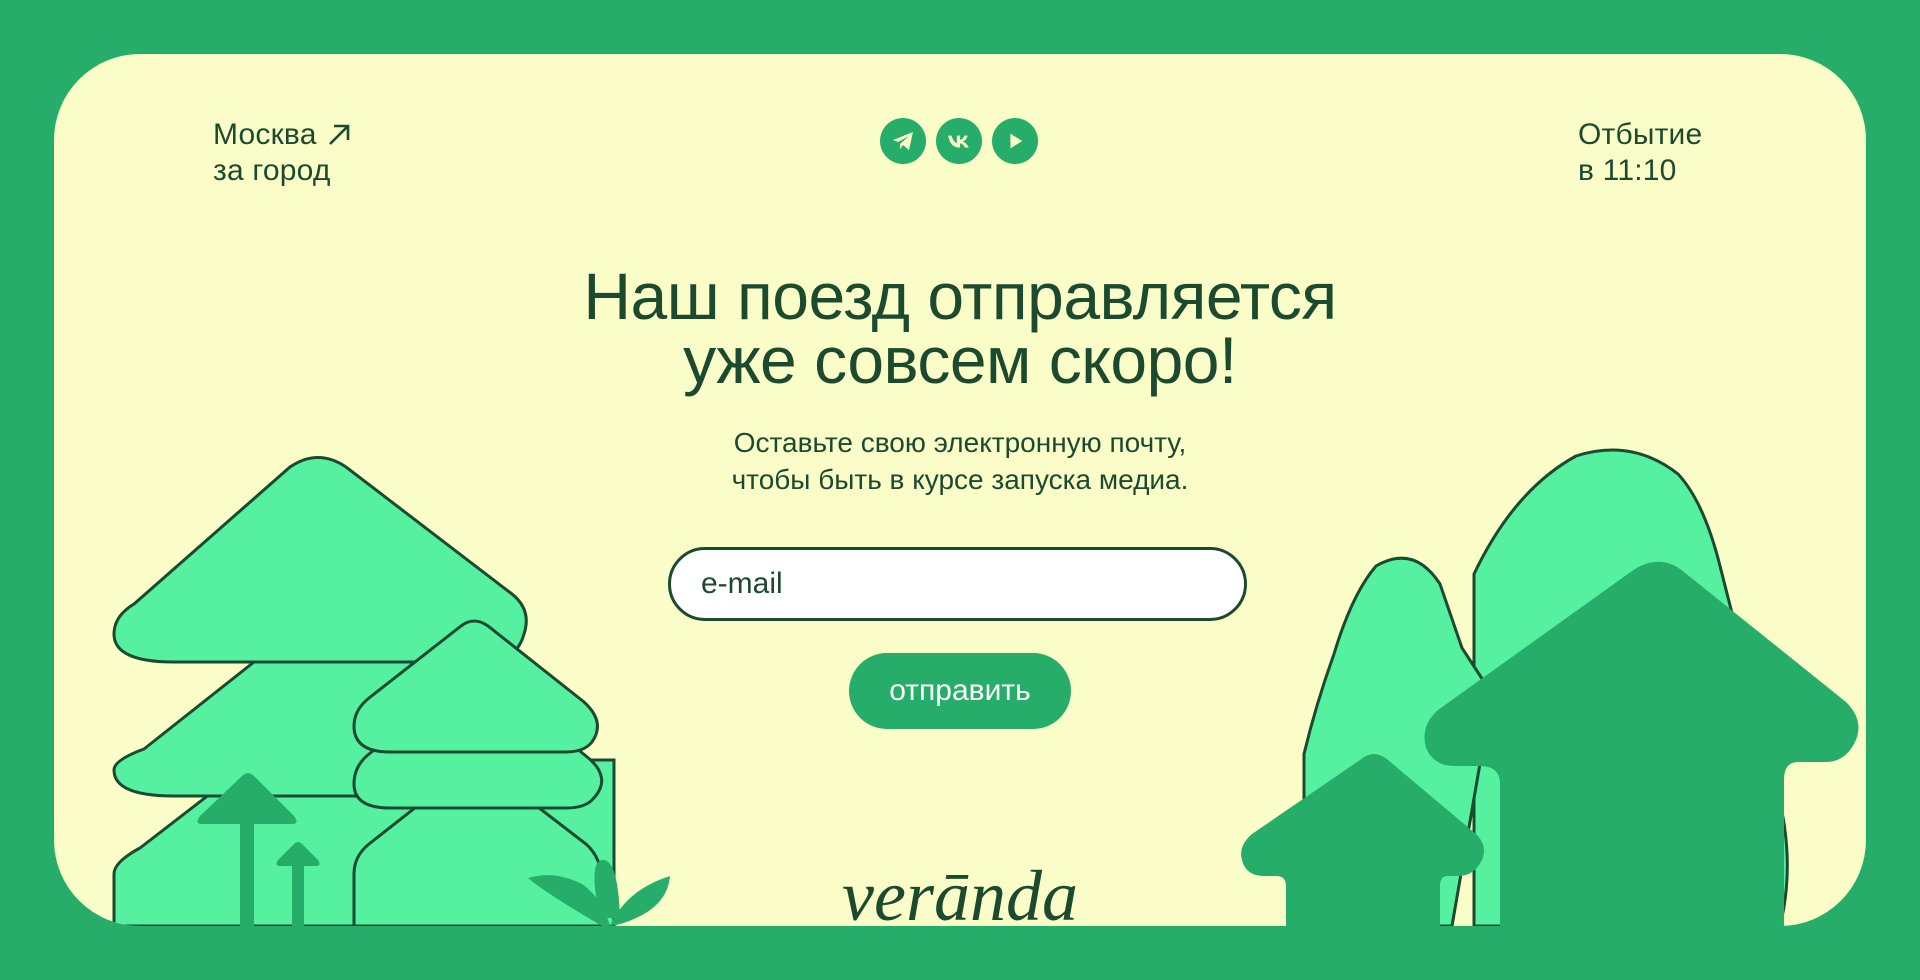 This screenshot has width=1920, height=980. What do you see at coordinates (960, 442) in the screenshot?
I see `hero-subtitle-line1: Оставьте свою электронную почту,` at bounding box center [960, 442].